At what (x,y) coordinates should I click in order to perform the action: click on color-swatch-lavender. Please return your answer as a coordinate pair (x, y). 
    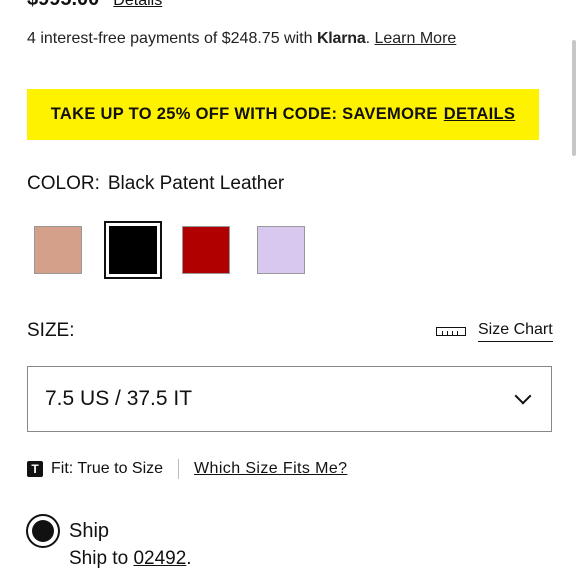
    Looking at the image, I should click on (281, 250).